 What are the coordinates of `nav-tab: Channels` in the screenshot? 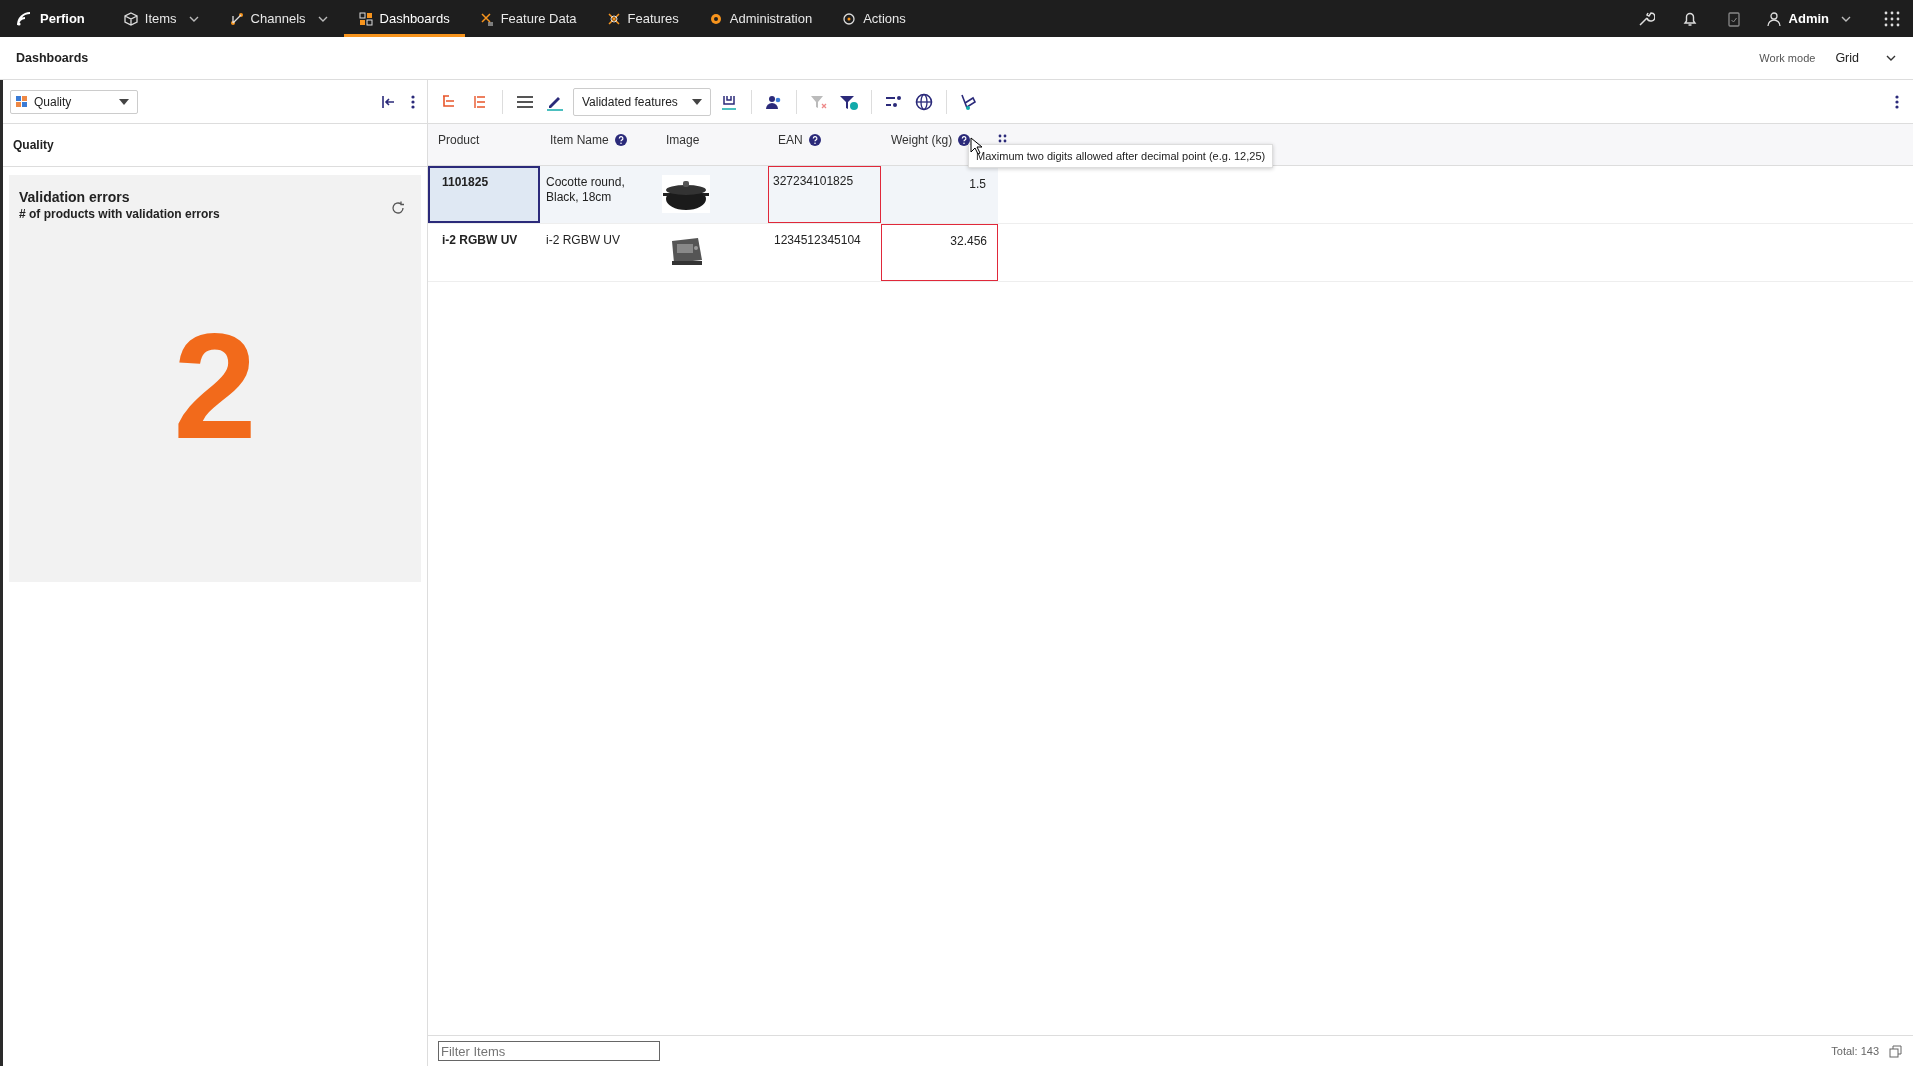 It's located at (279, 18).